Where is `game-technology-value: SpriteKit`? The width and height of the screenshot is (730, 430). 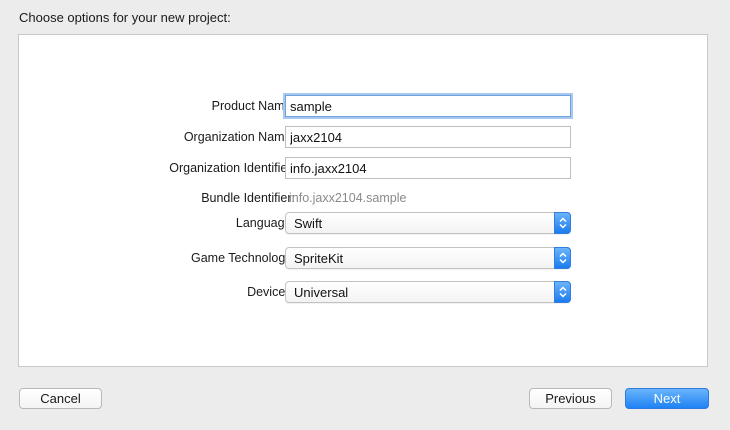
game-technology-value: SpriteKit is located at coordinates (319, 258).